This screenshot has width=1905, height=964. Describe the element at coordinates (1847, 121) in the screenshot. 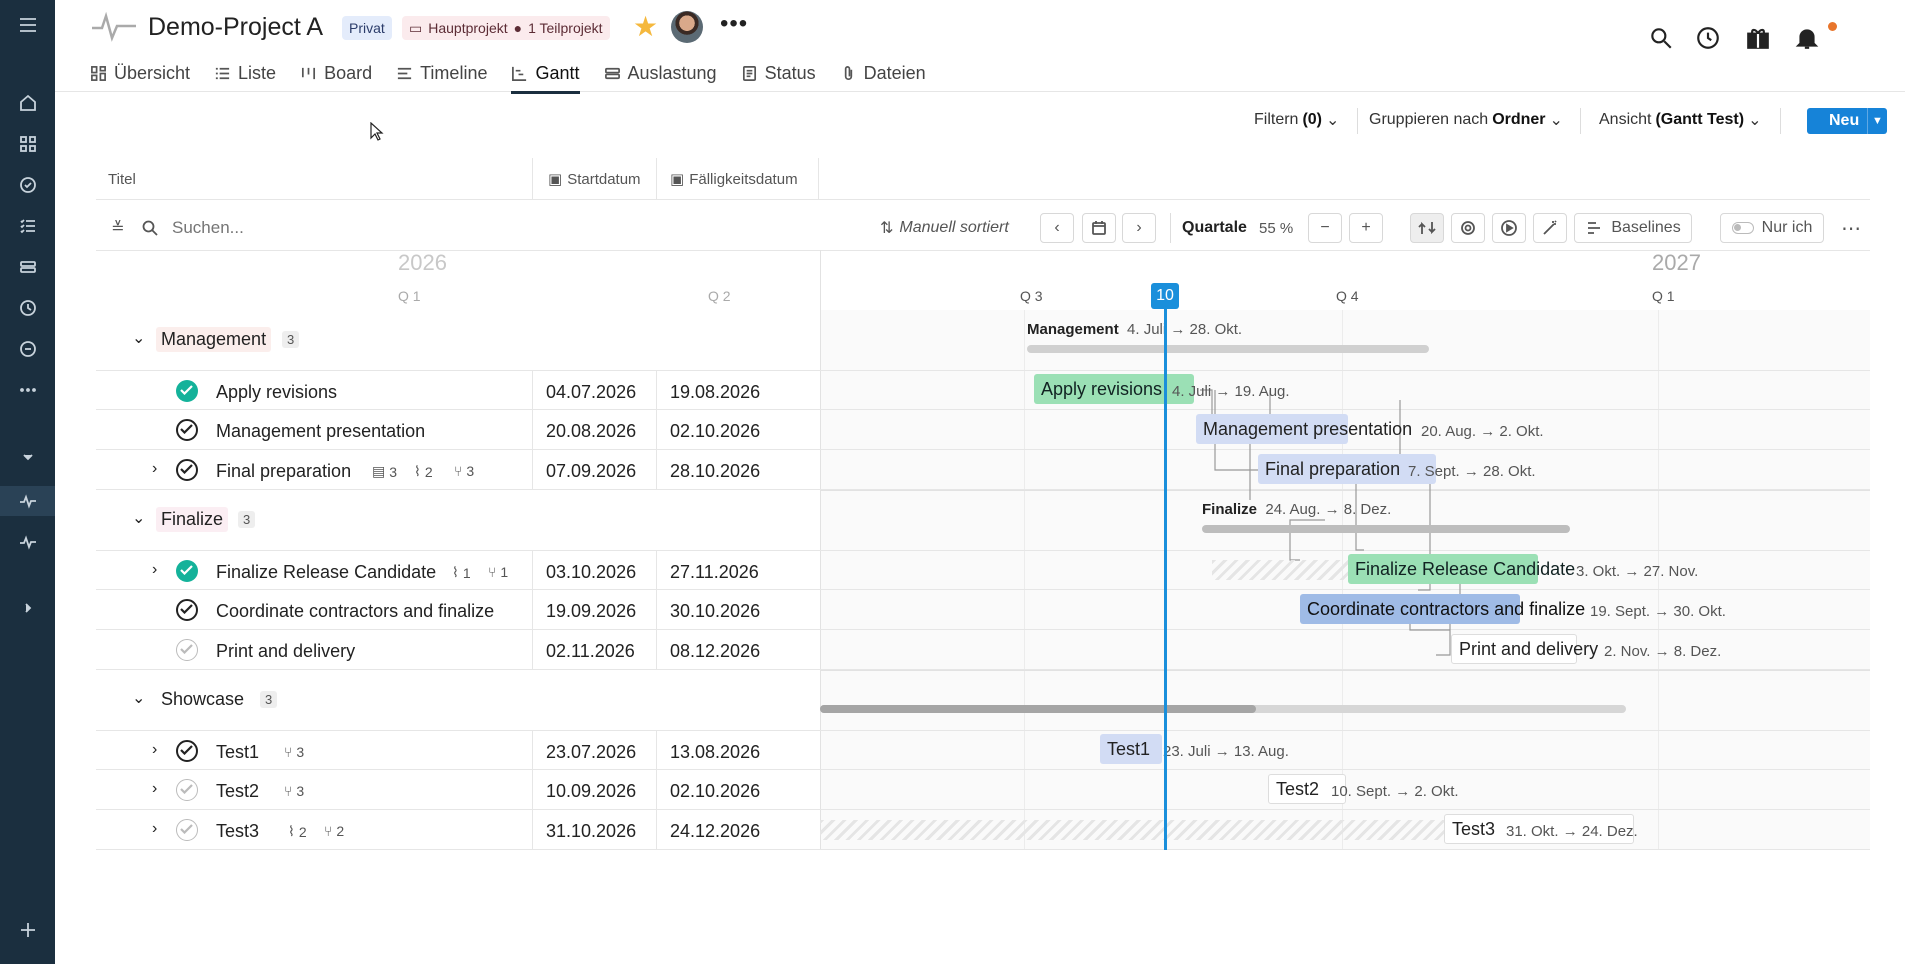

I see `new-button: Neu ▼` at that location.